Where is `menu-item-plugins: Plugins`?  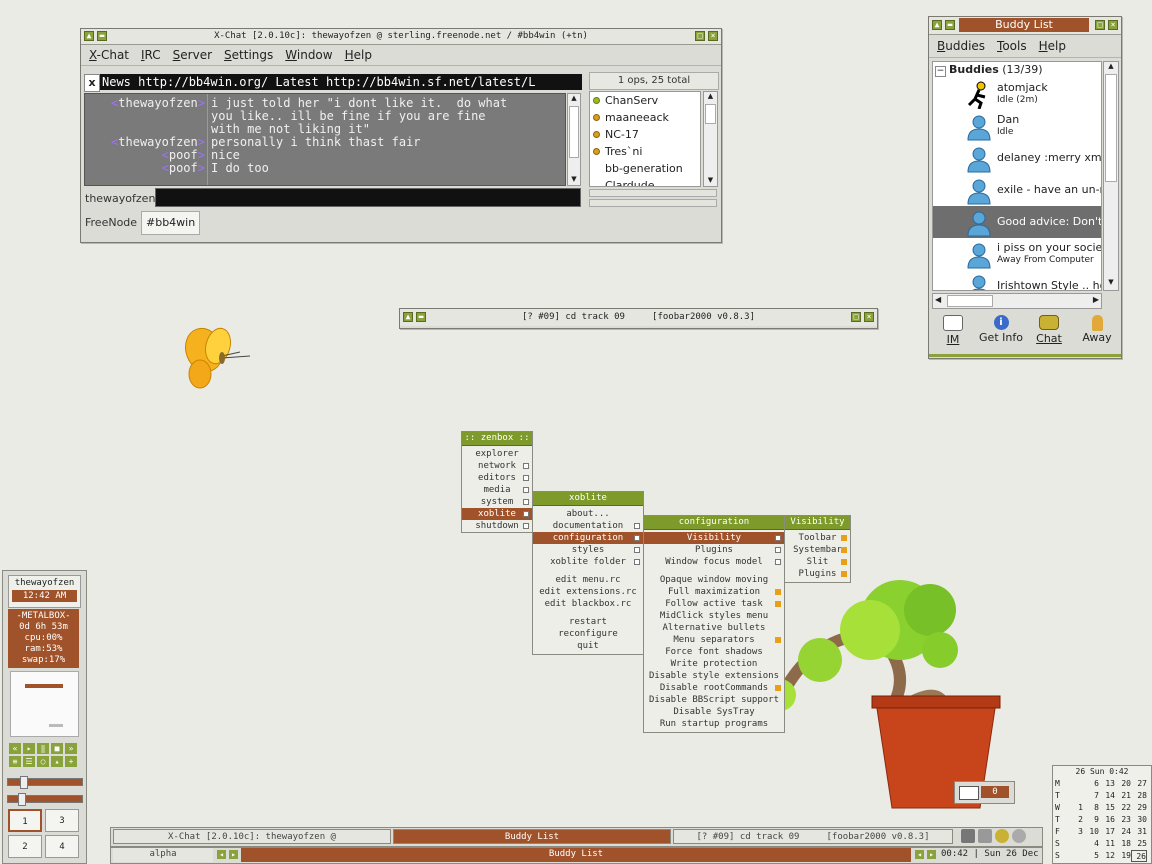 menu-item-plugins: Plugins is located at coordinates (817, 574).